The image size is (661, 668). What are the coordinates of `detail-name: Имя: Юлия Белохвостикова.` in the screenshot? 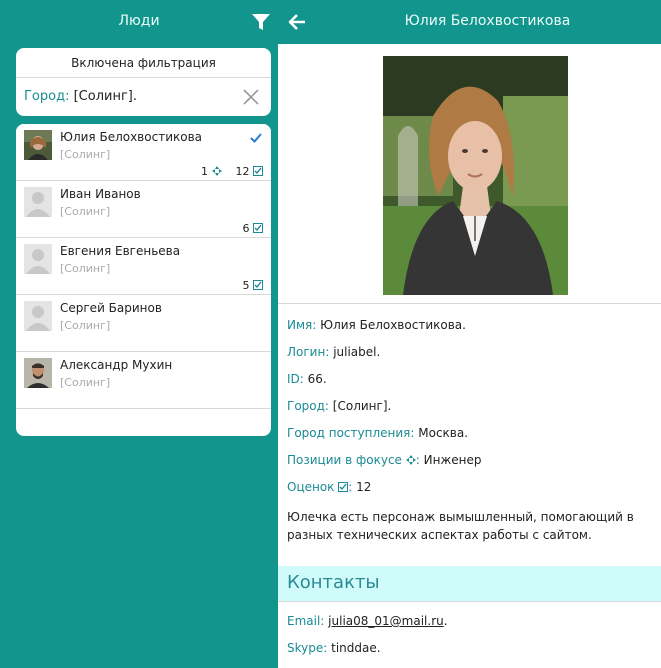 It's located at (376, 325).